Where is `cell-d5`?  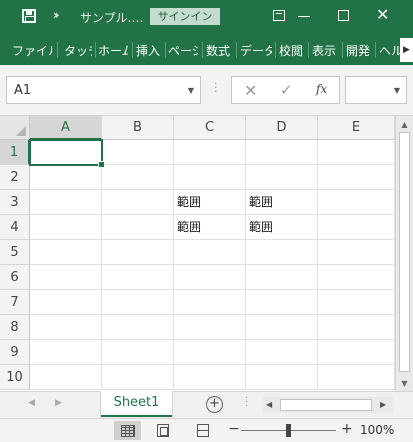
cell-d5 is located at coordinates (282, 252).